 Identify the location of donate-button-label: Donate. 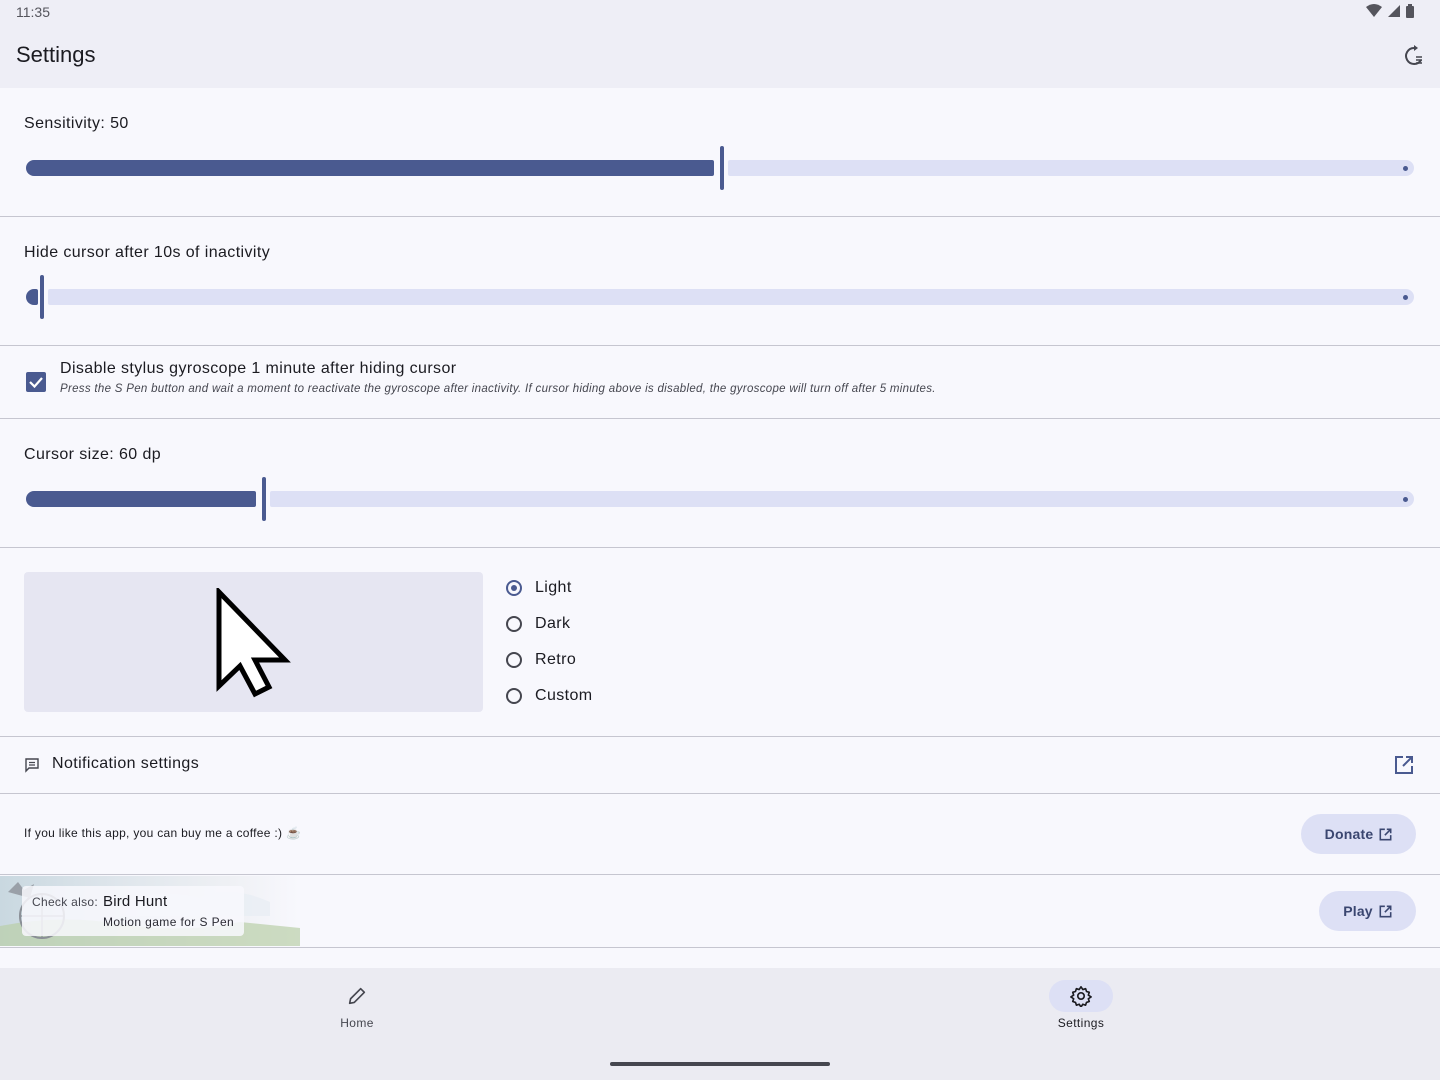
(1349, 834).